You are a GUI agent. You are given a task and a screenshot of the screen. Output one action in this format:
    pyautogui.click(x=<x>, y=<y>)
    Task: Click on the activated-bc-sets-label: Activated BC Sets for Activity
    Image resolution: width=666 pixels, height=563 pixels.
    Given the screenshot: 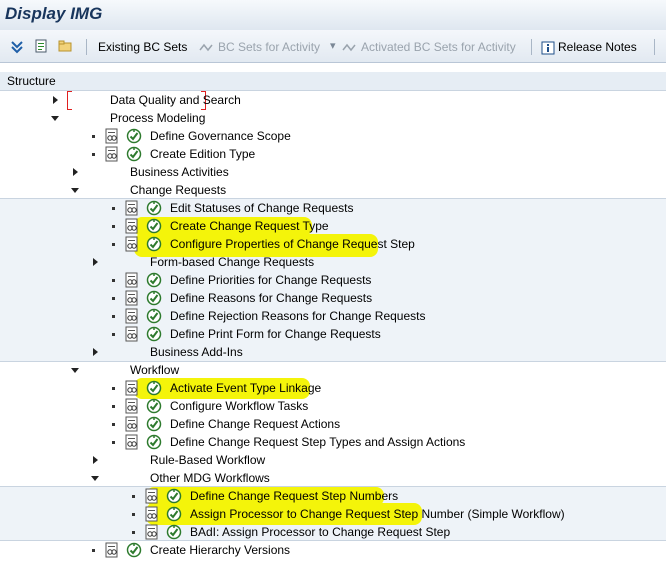 What is the action you would take?
    pyautogui.click(x=438, y=47)
    